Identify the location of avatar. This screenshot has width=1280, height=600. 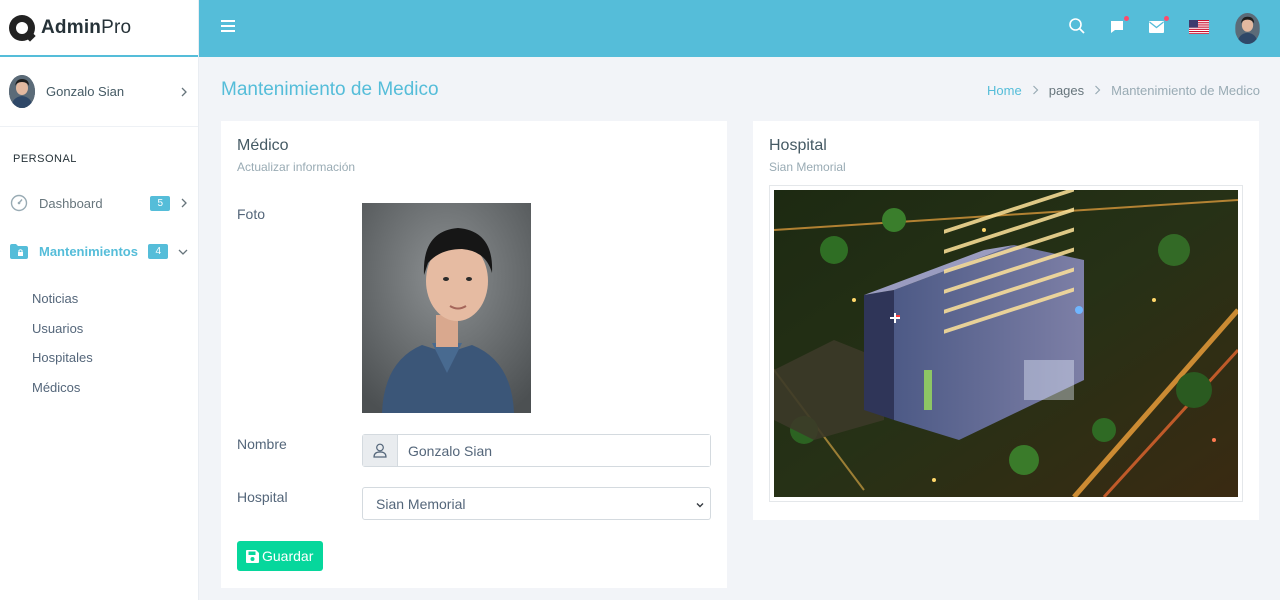
(22, 91).